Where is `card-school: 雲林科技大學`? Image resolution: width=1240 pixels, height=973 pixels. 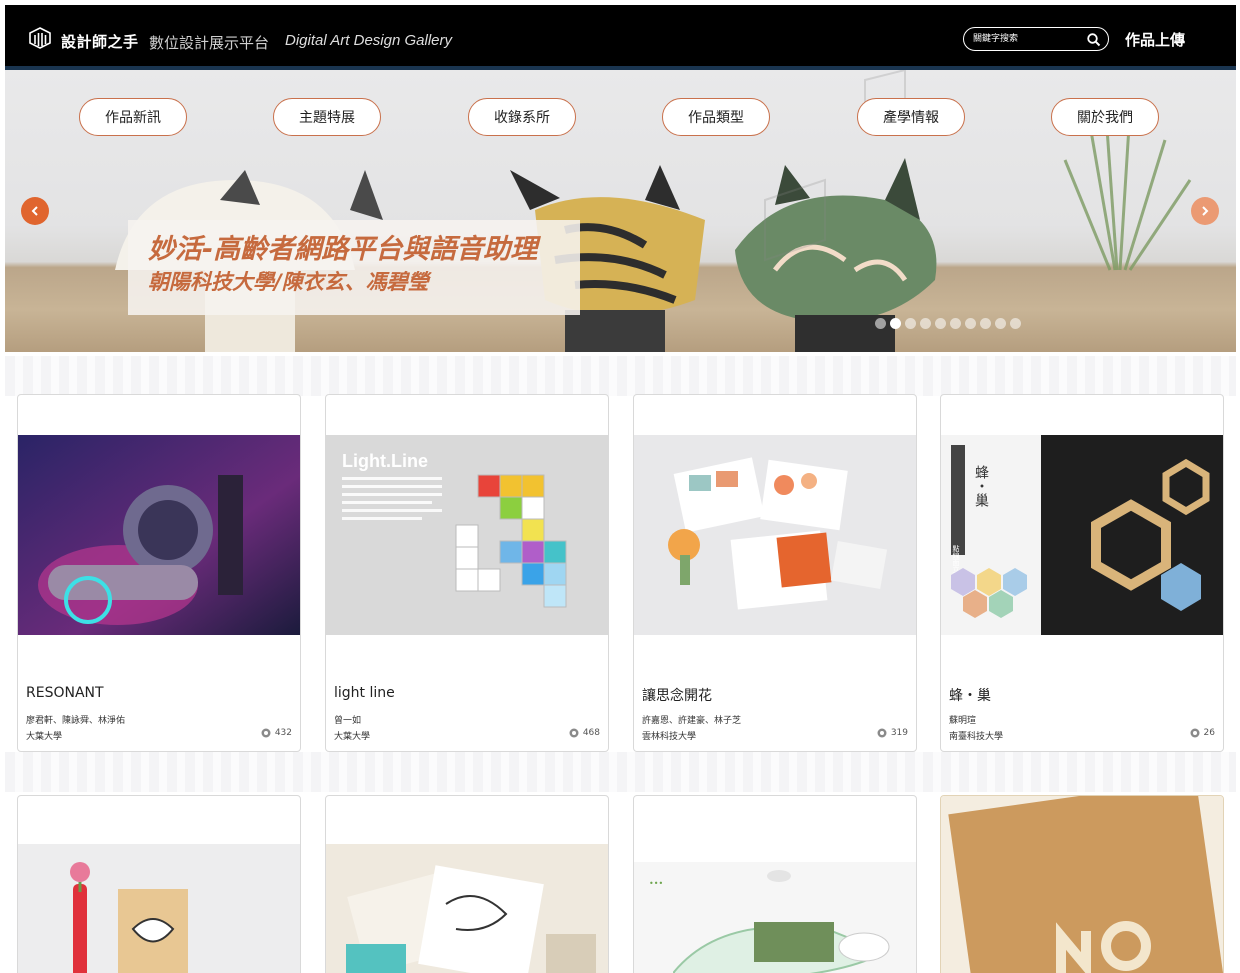 card-school: 雲林科技大學 is located at coordinates (669, 737).